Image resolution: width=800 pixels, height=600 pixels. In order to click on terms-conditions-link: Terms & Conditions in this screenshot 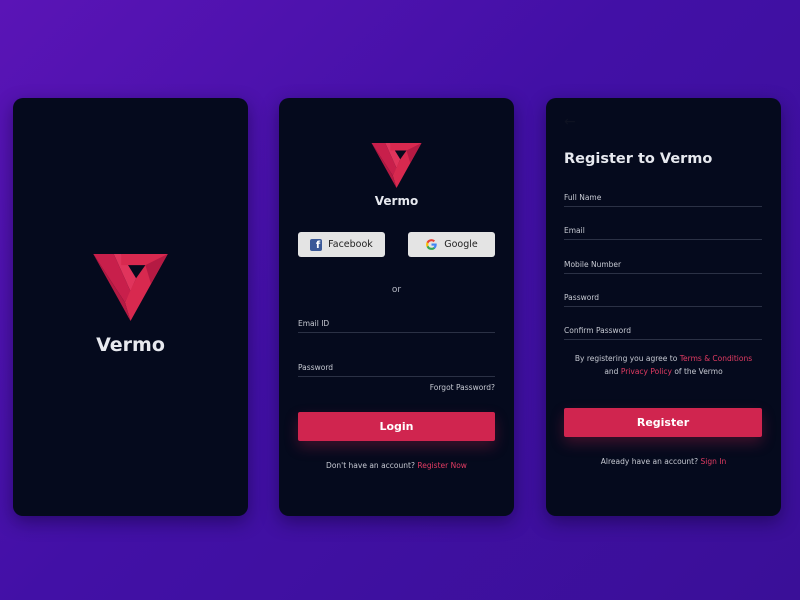, I will do `click(716, 358)`.